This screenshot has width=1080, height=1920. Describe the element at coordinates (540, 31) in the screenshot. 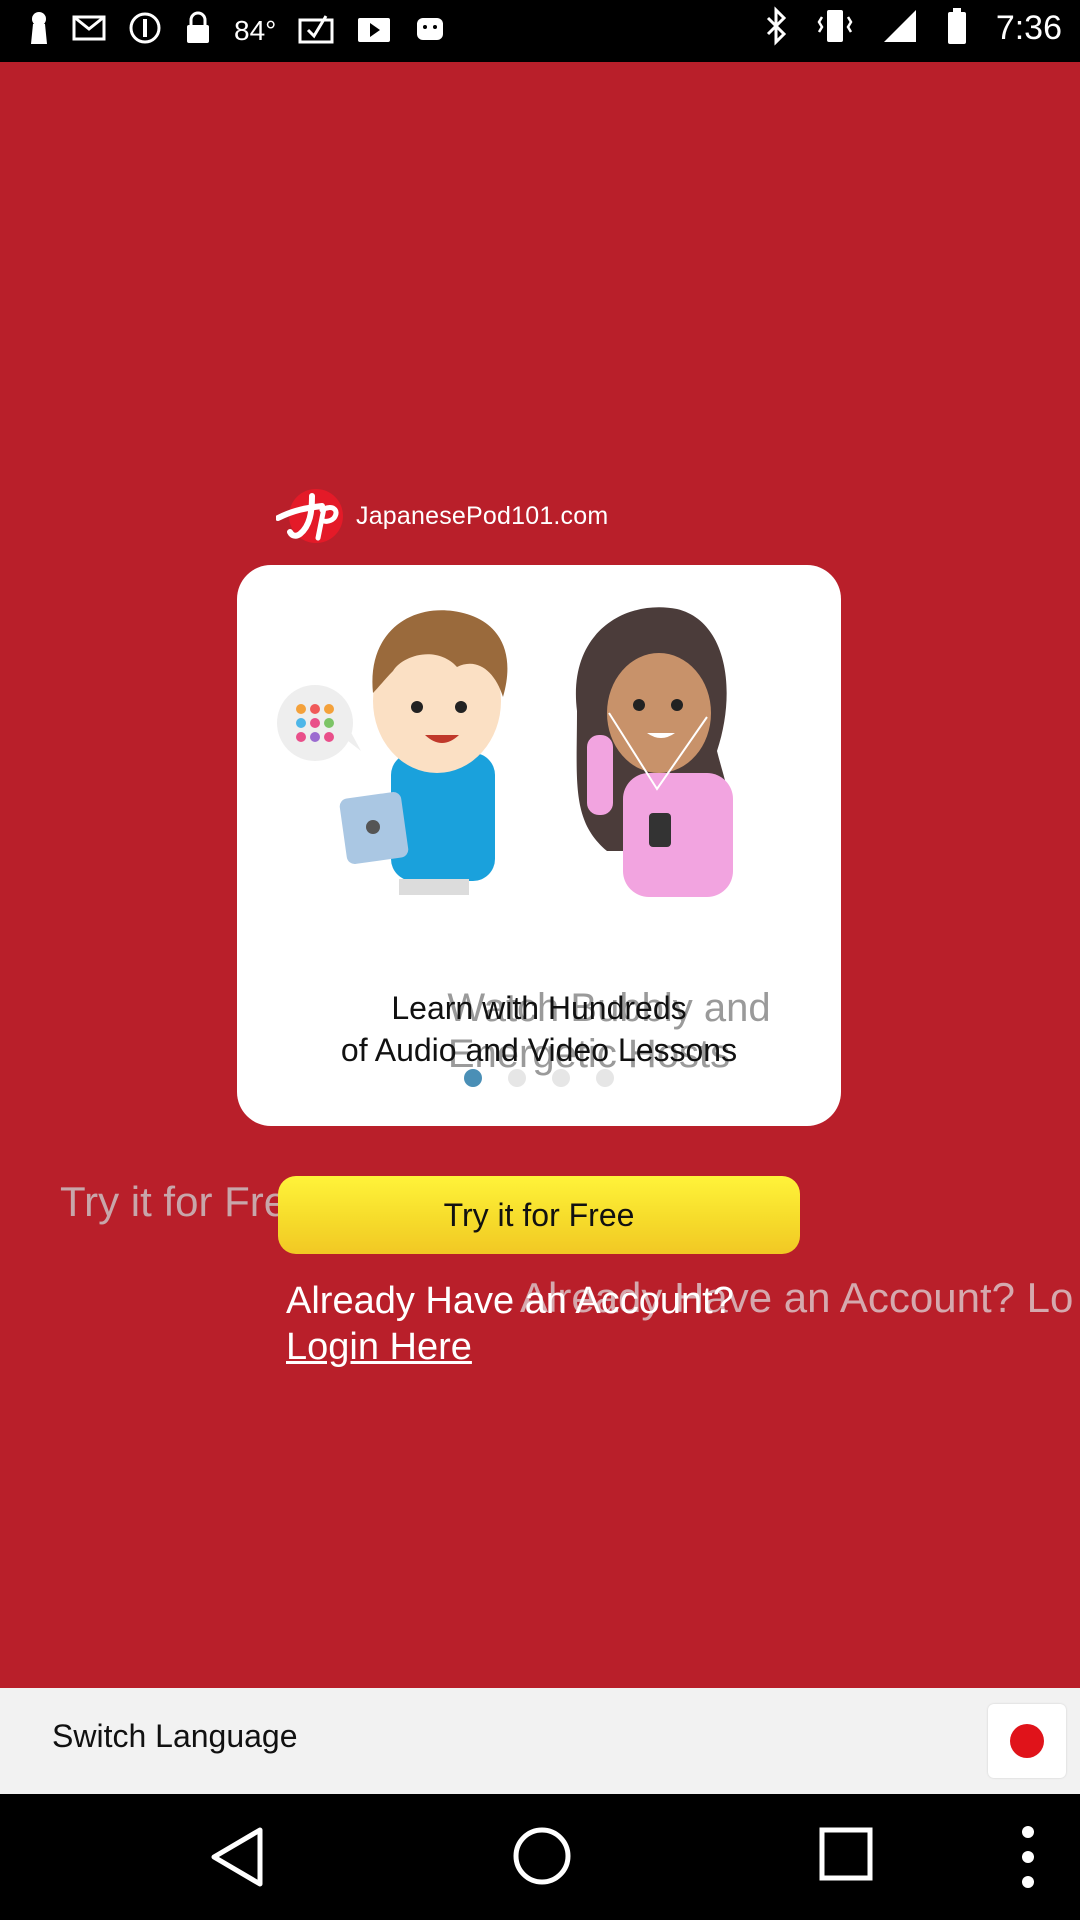

I see `status-bar: 84° 7:36` at that location.